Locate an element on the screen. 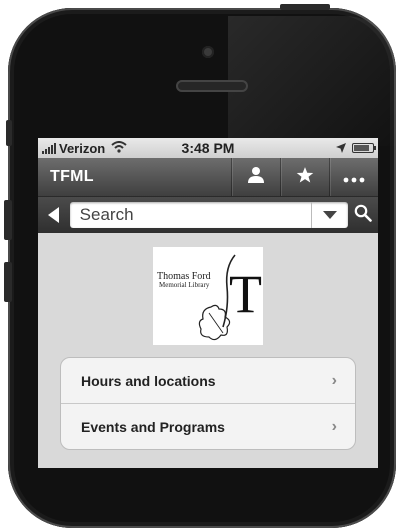  menu-item-label: Events and Programs is located at coordinates (153, 426).